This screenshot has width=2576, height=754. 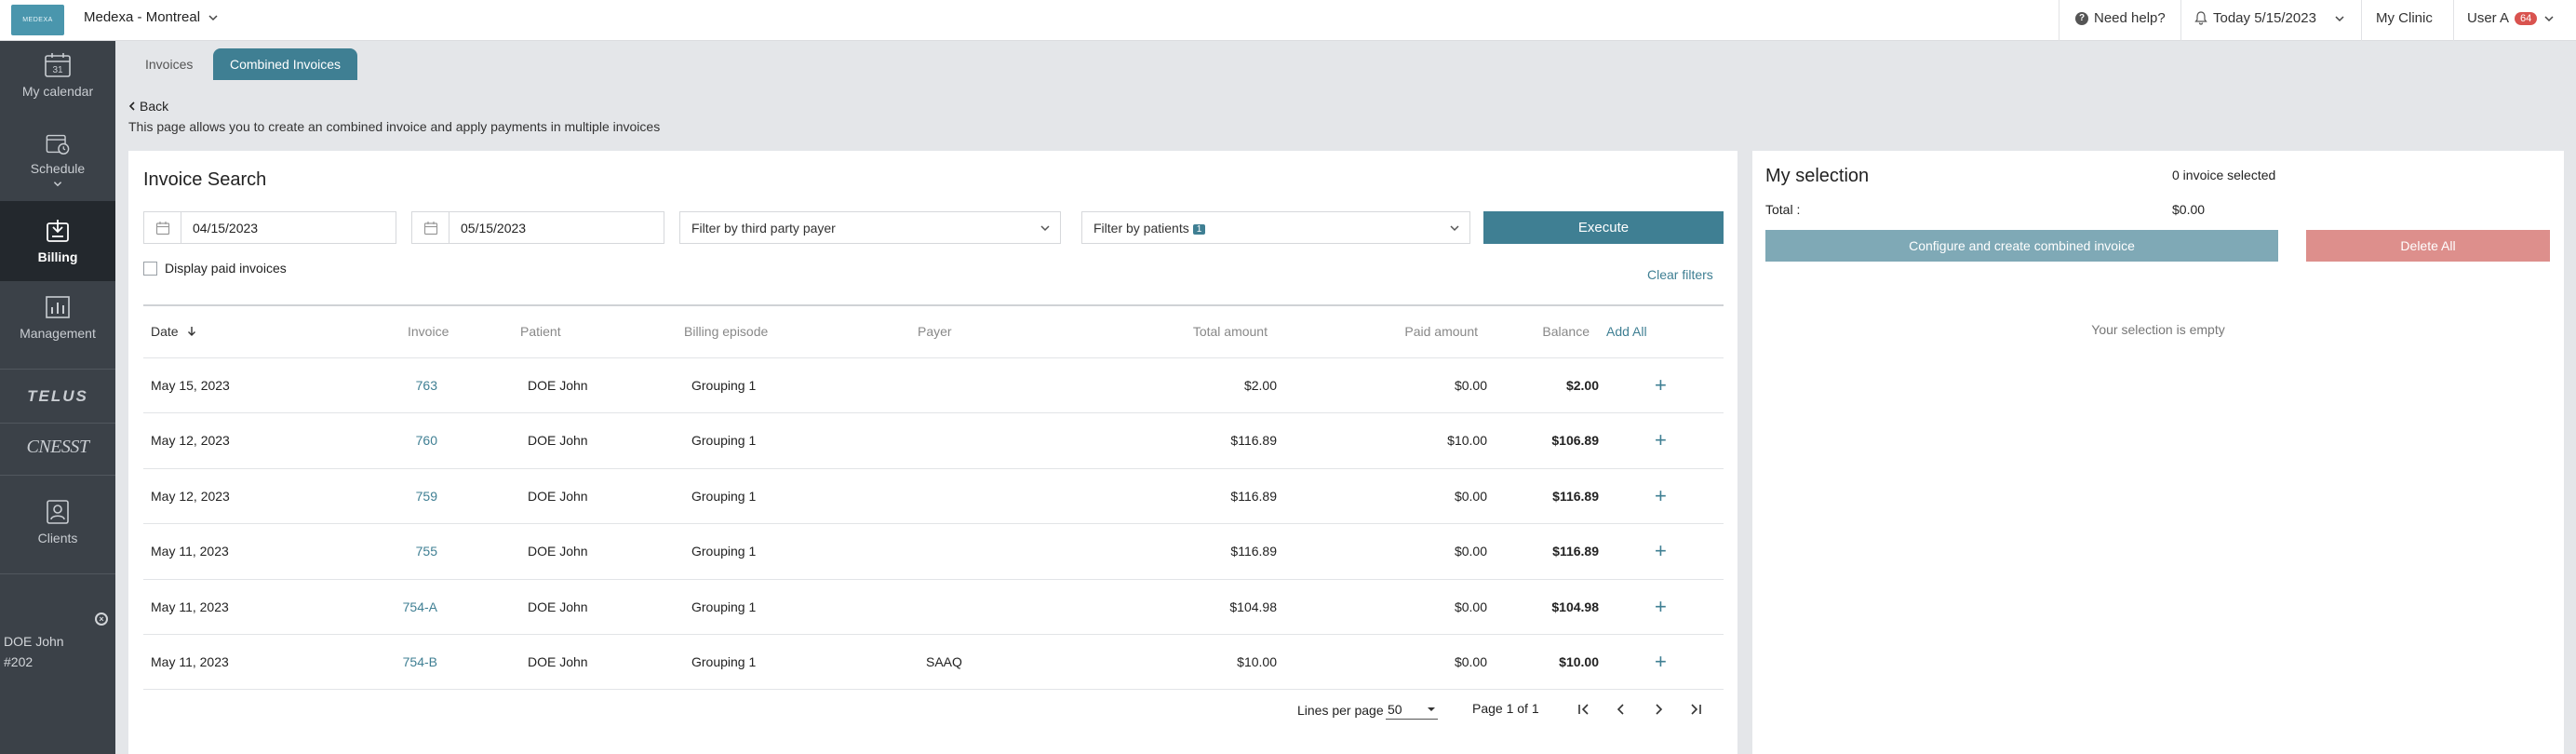 What do you see at coordinates (537, 228) in the screenshot?
I see `date-to-field: 05/15/2023` at bounding box center [537, 228].